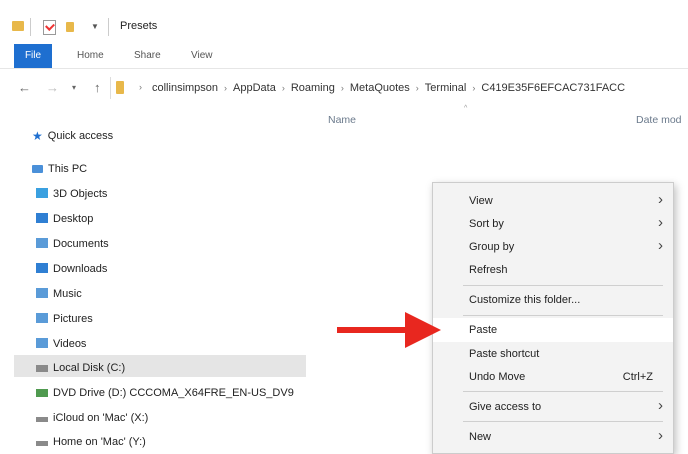 Image resolution: width=688 pixels, height=454 pixels. Describe the element at coordinates (553, 270) in the screenshot. I see `menu-item-refresh: Refresh` at that location.